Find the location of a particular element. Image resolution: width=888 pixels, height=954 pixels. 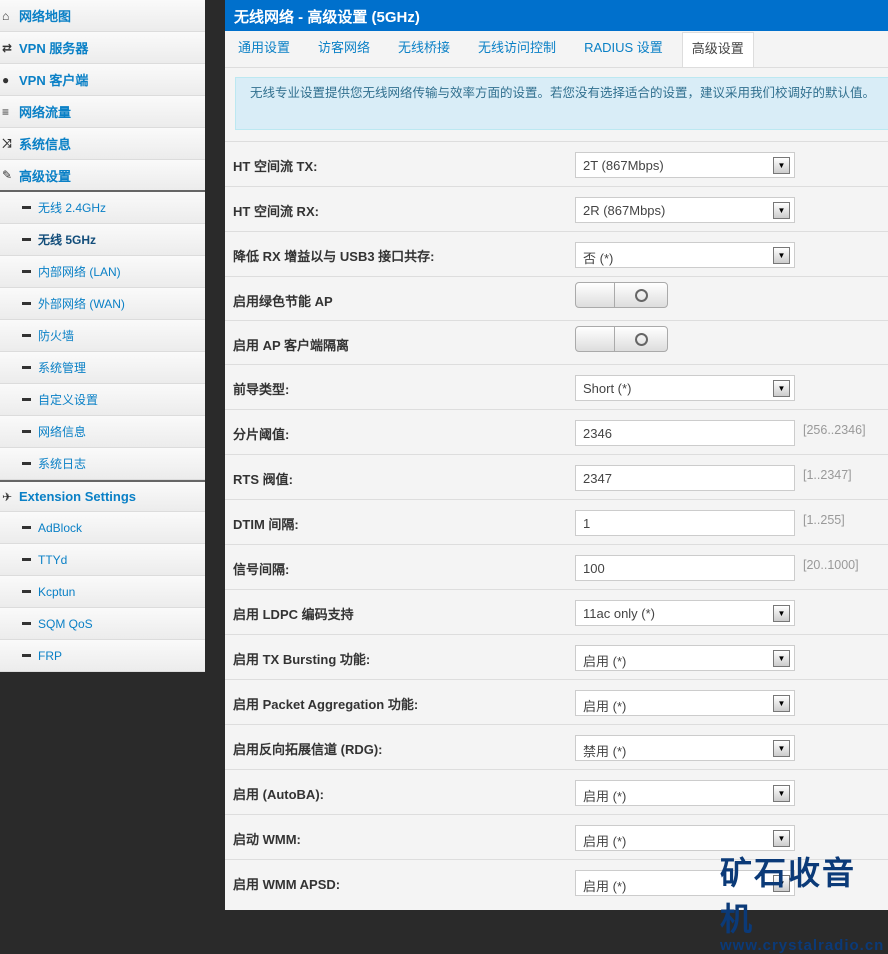

sidebar-subitem: FRP is located at coordinates (102, 656).